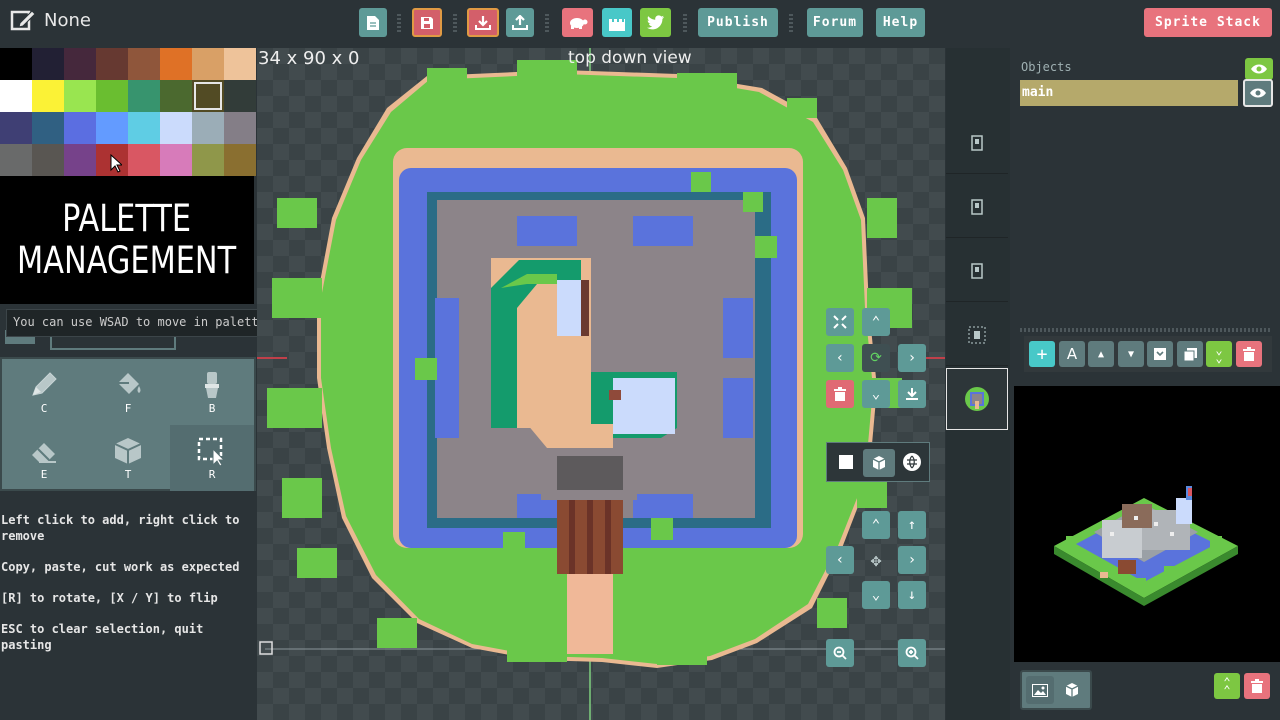  Describe the element at coordinates (1208, 22) in the screenshot. I see `sprite-stack-button: Sprite Stack` at that location.